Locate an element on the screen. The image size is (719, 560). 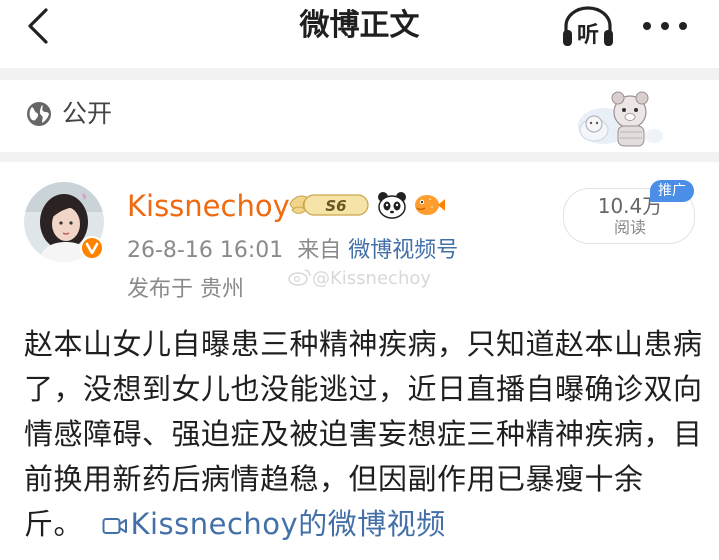
promo-badge: 推广 is located at coordinates (672, 191).